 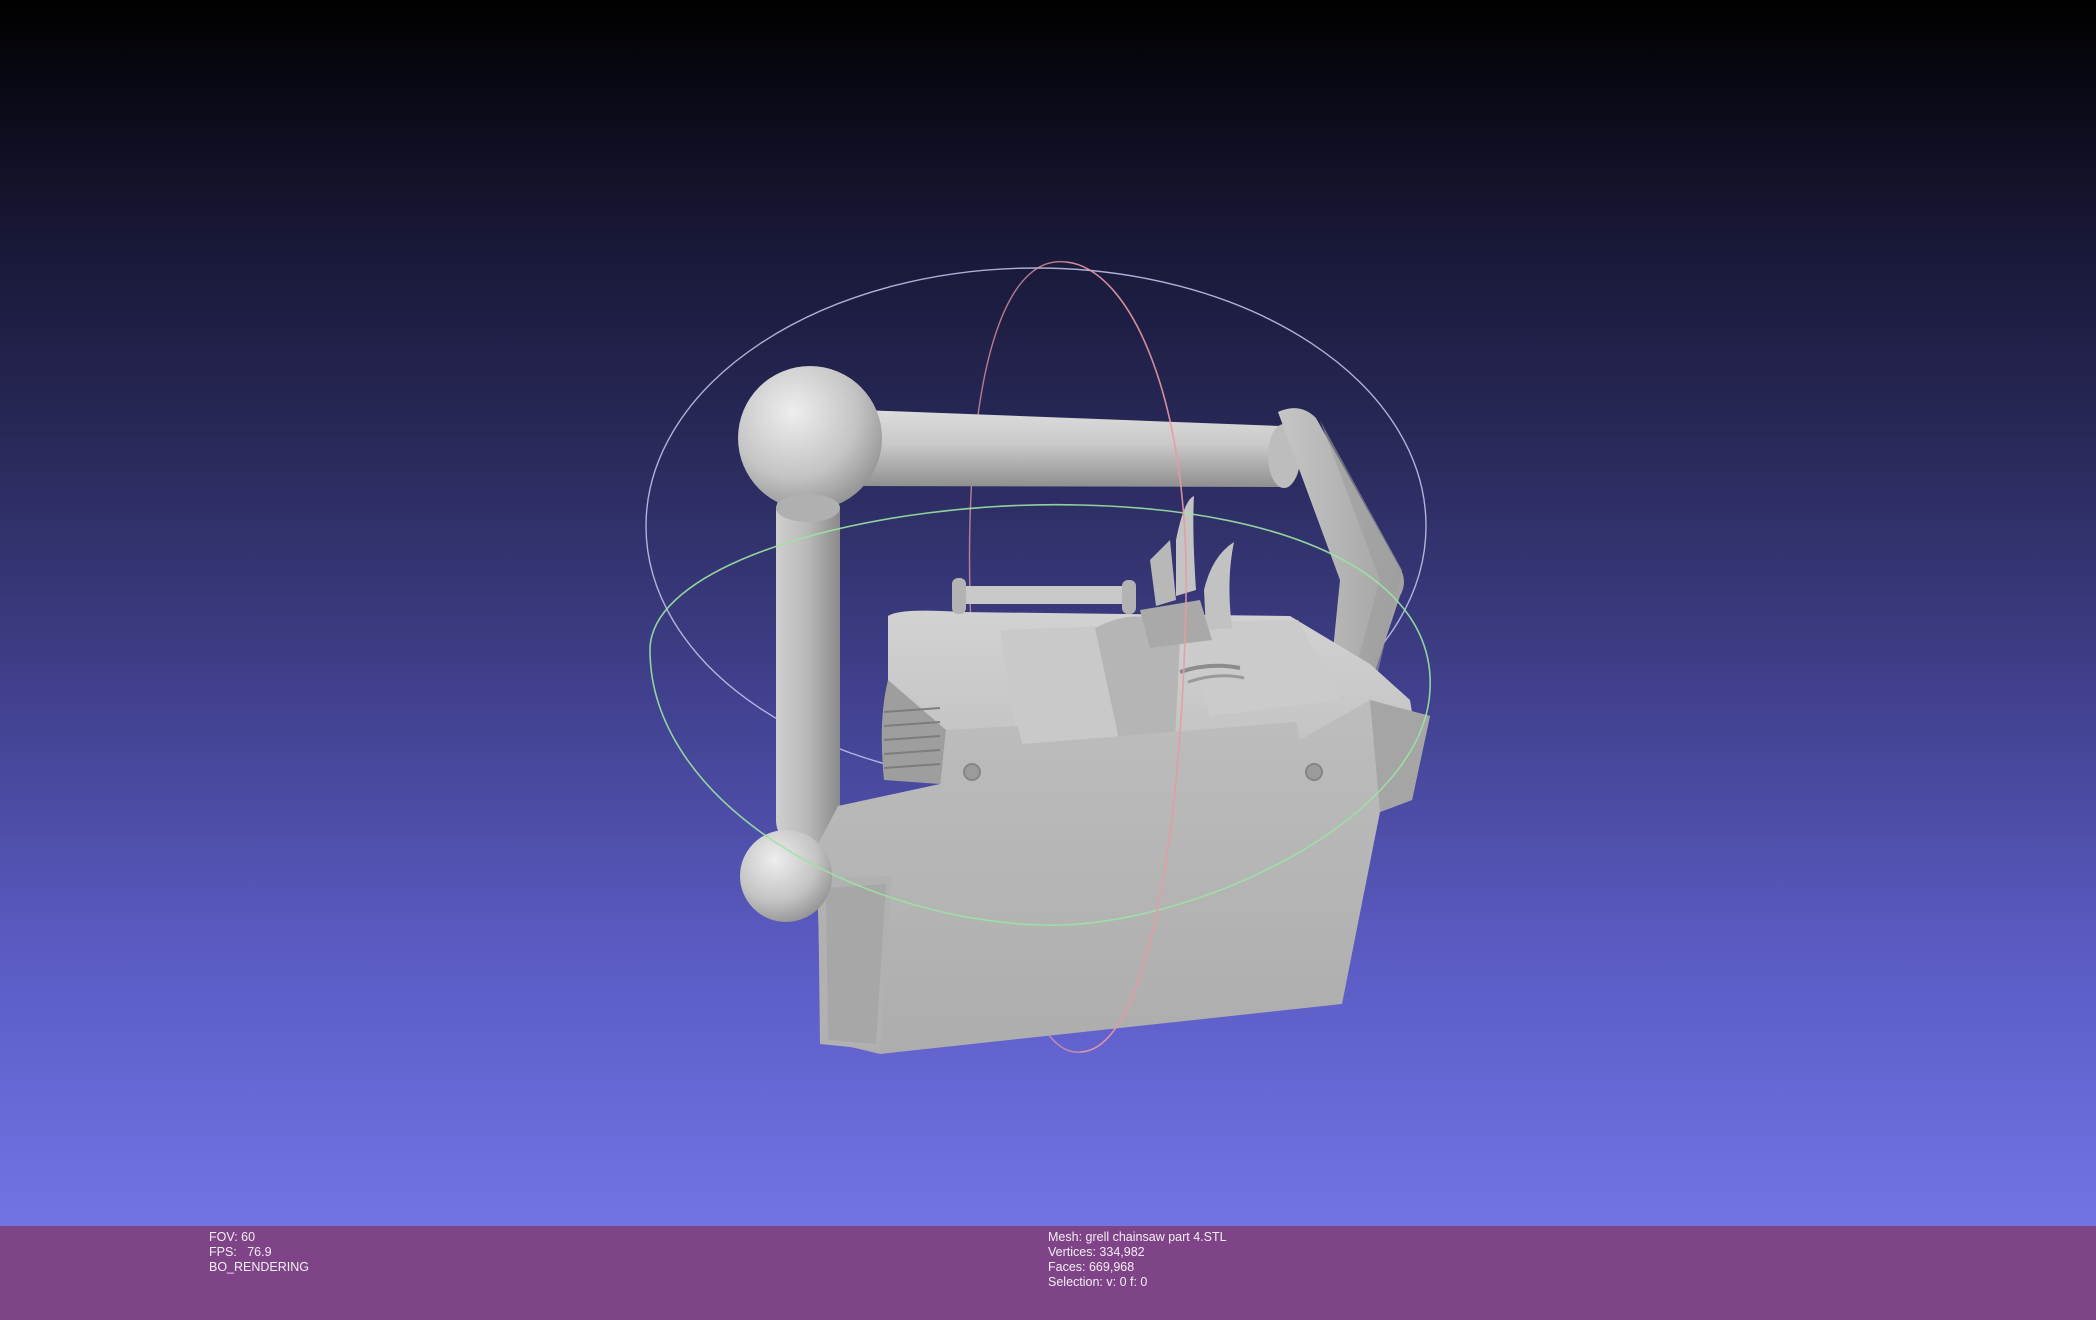 What do you see at coordinates (1098, 1282) in the screenshot?
I see `selection-info: Selection: v: 0 f: 0` at bounding box center [1098, 1282].